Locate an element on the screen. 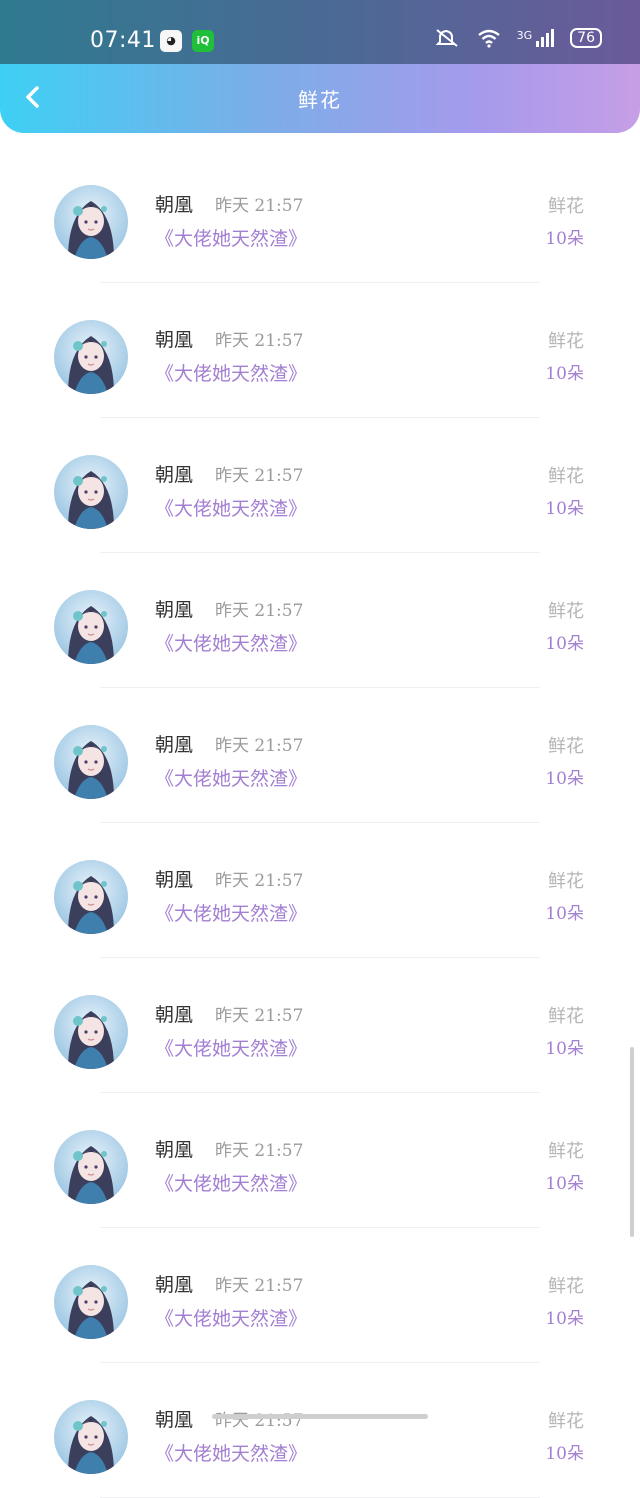 Image resolution: width=640 pixels, height=1498 pixels. mute-icon is located at coordinates (446, 38).